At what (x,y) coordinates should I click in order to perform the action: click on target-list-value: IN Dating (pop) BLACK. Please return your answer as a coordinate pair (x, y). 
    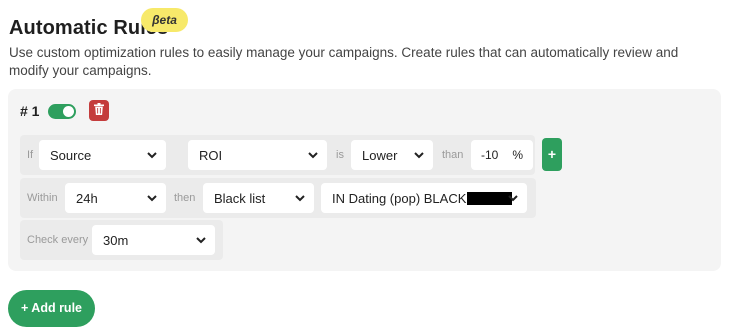
    Looking at the image, I should click on (422, 198).